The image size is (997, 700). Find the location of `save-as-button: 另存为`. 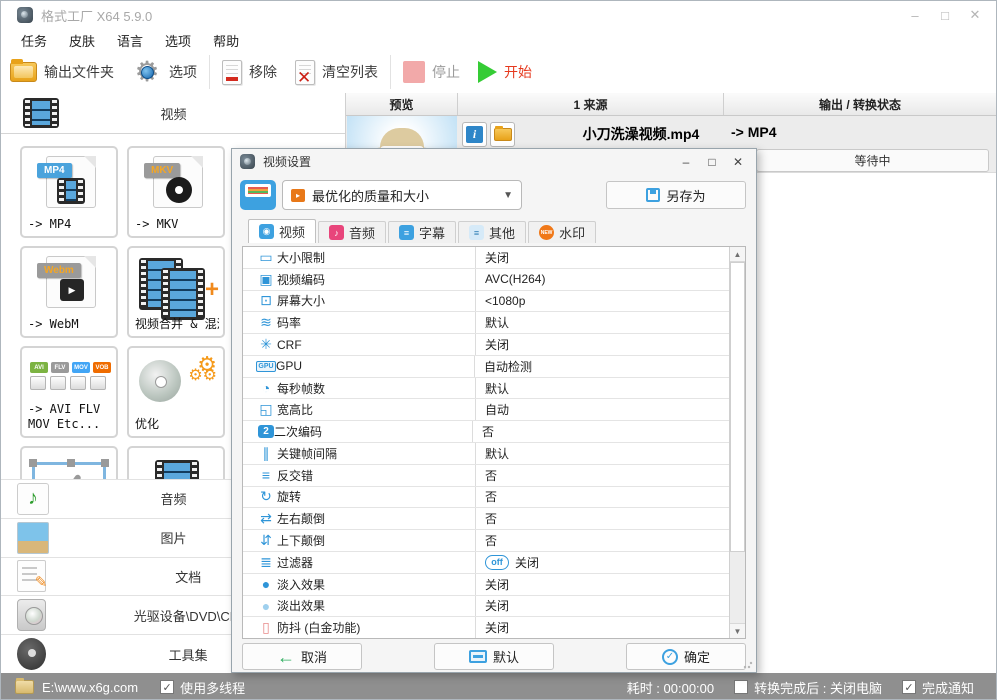

save-as-button: 另存为 is located at coordinates (676, 195).